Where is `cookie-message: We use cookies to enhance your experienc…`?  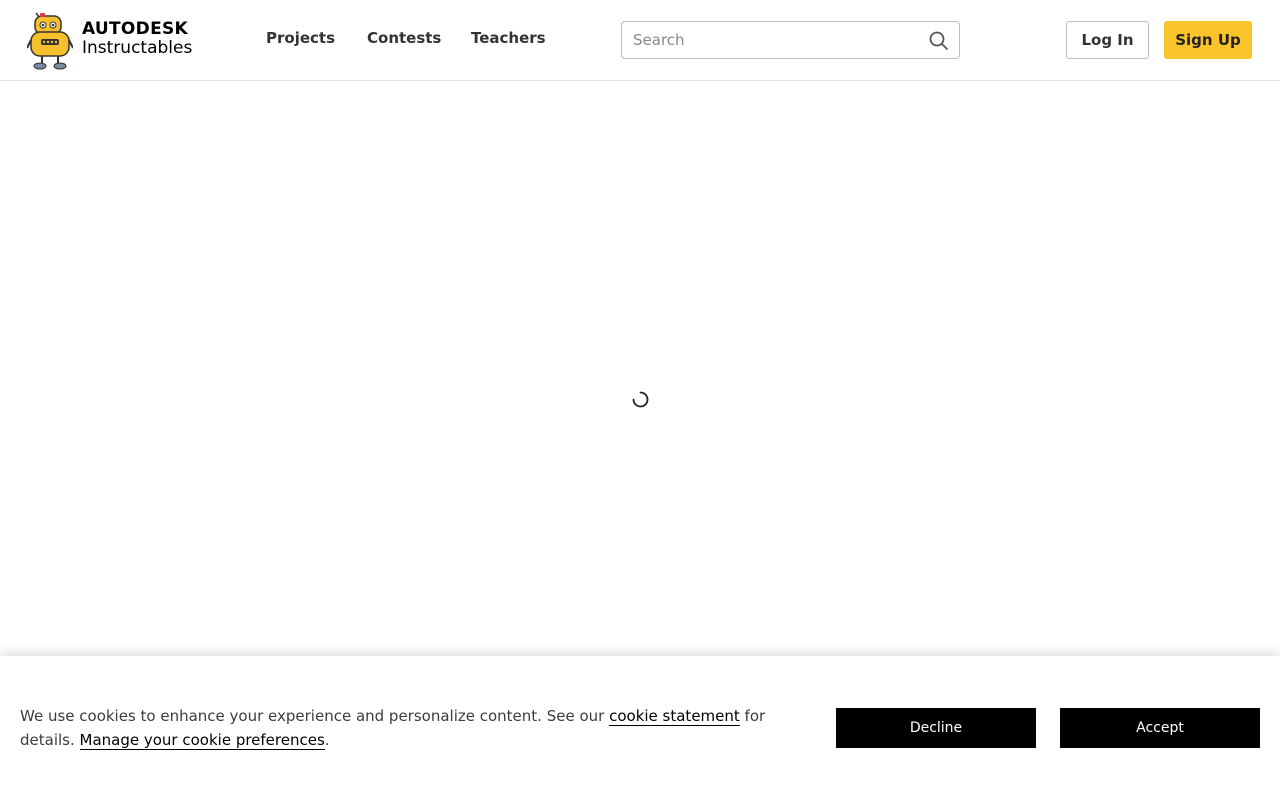 cookie-message: We use cookies to enhance your experienc… is located at coordinates (400, 728).